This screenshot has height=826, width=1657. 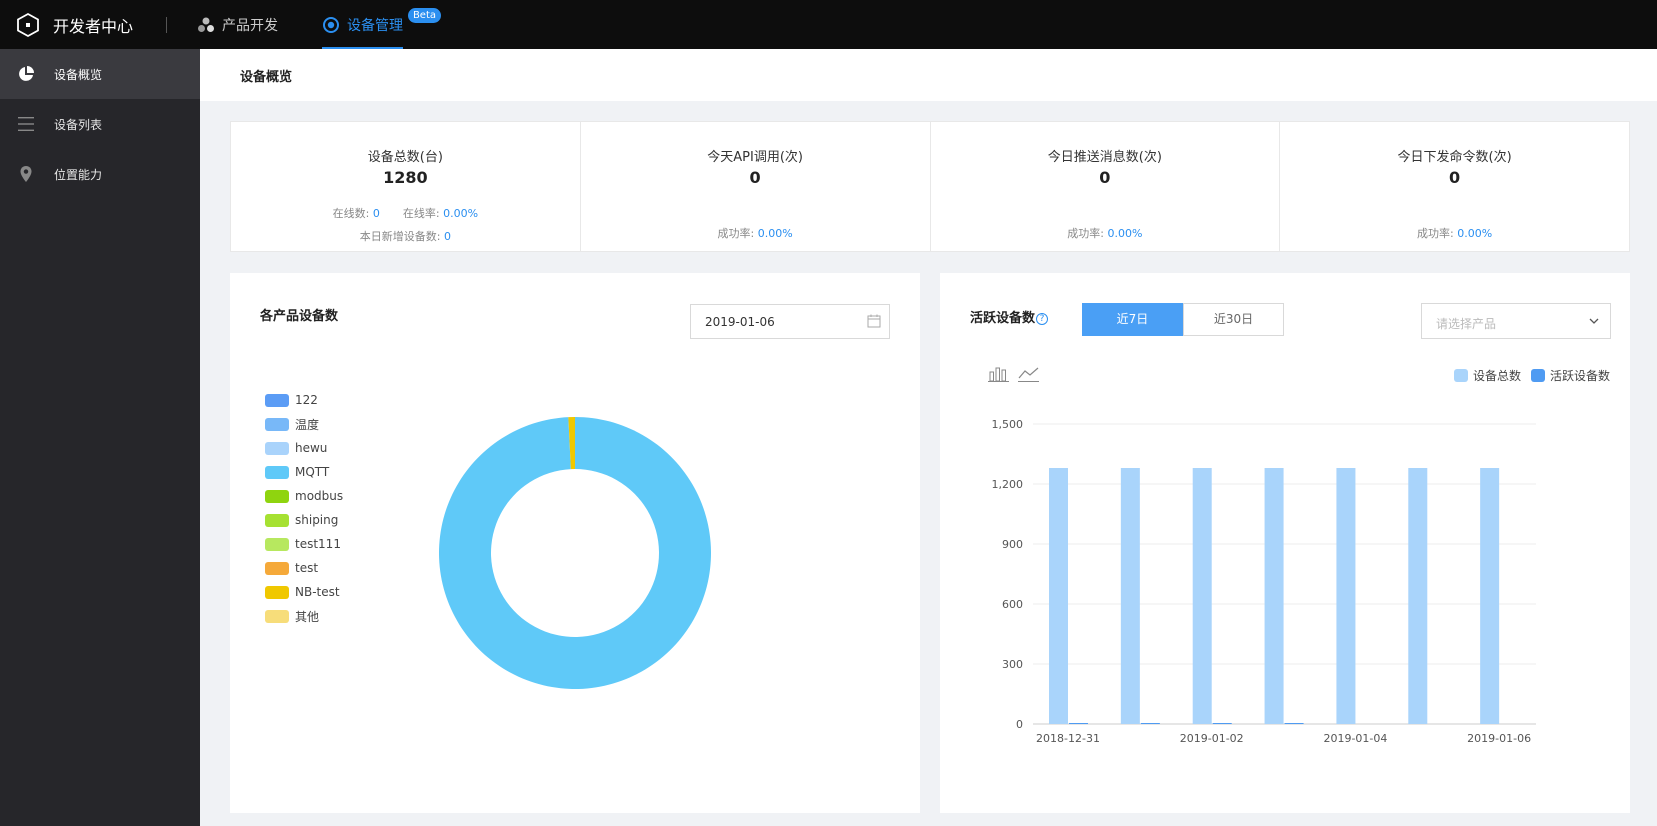 I want to click on sidebar-item-device-overview: 设备概览, so click(x=100, y=74).